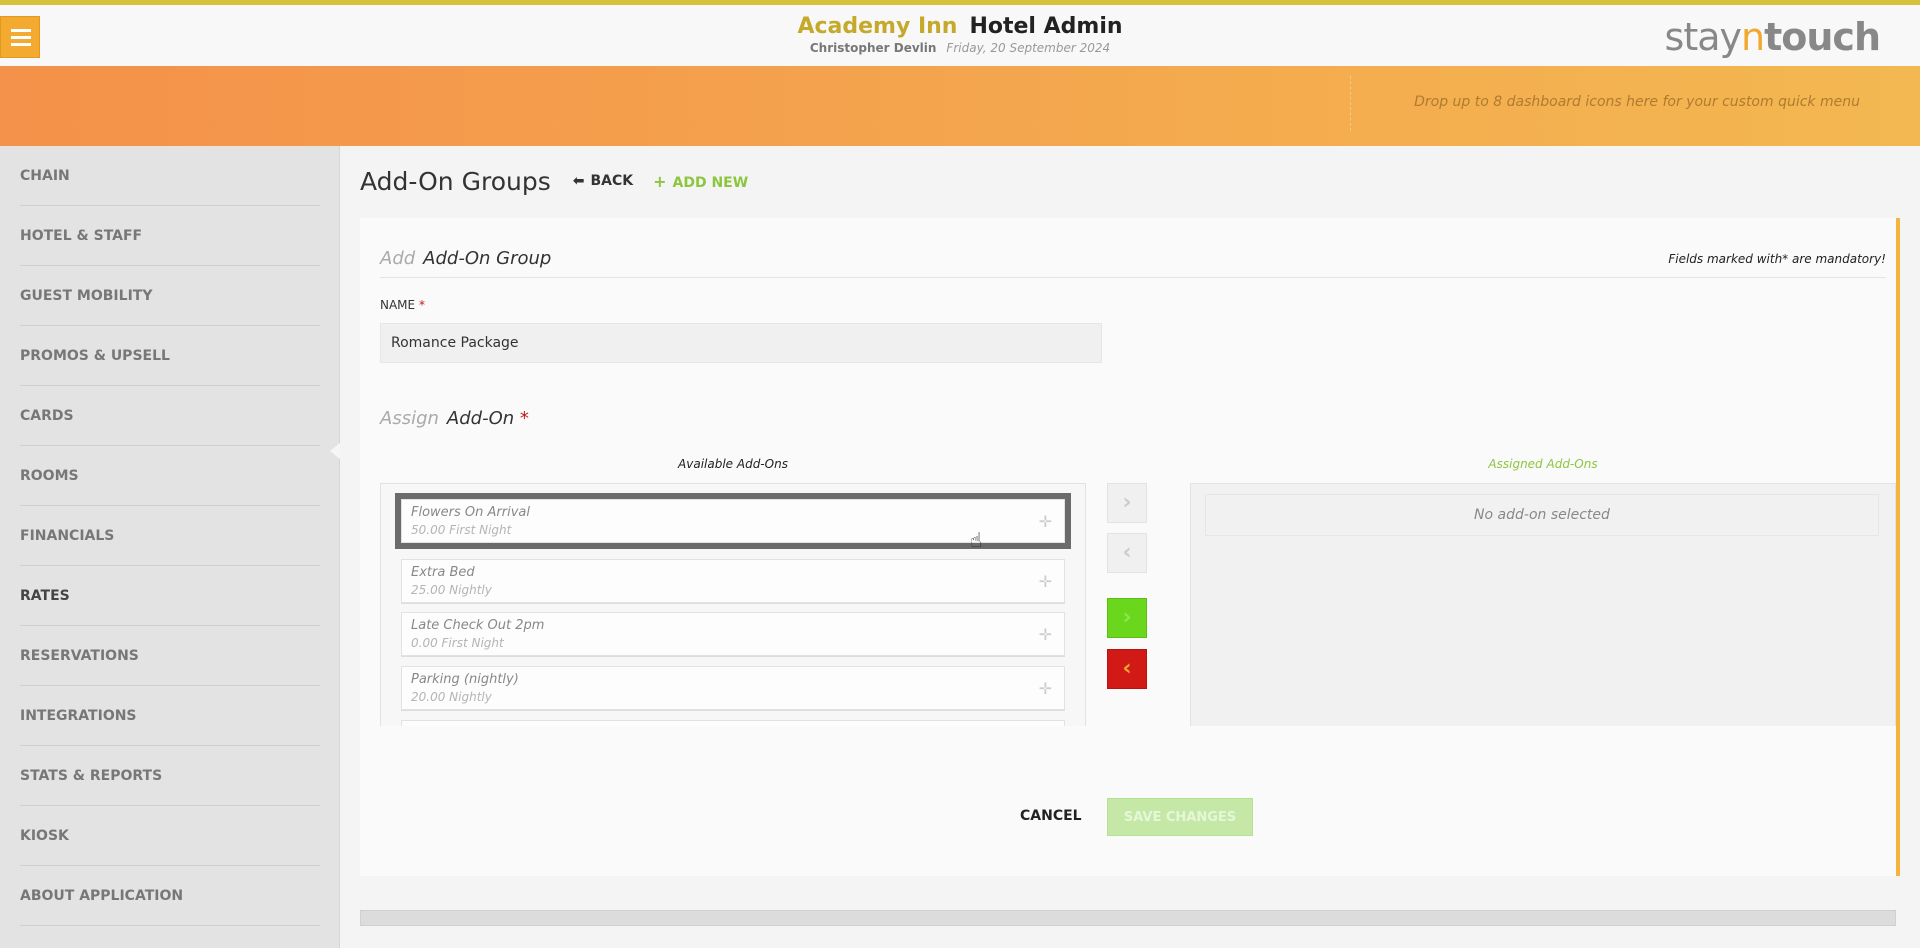 The image size is (1920, 948). I want to click on hotel-name: Academy Inn, so click(877, 26).